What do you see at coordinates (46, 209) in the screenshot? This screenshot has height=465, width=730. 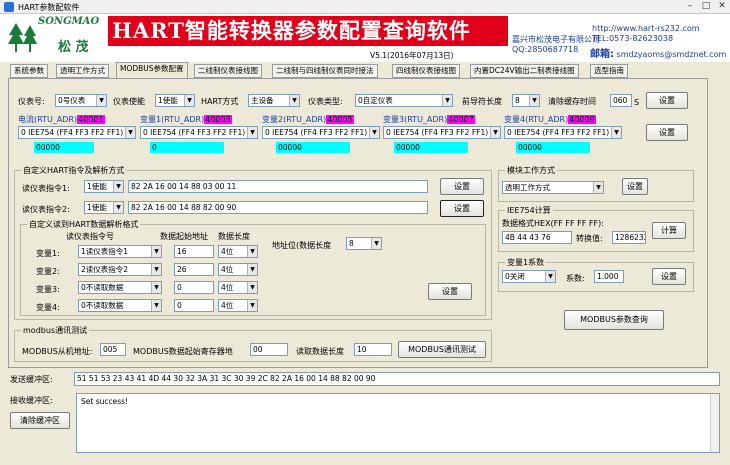 I see `cmd2-label: 读仪表指令2:` at bounding box center [46, 209].